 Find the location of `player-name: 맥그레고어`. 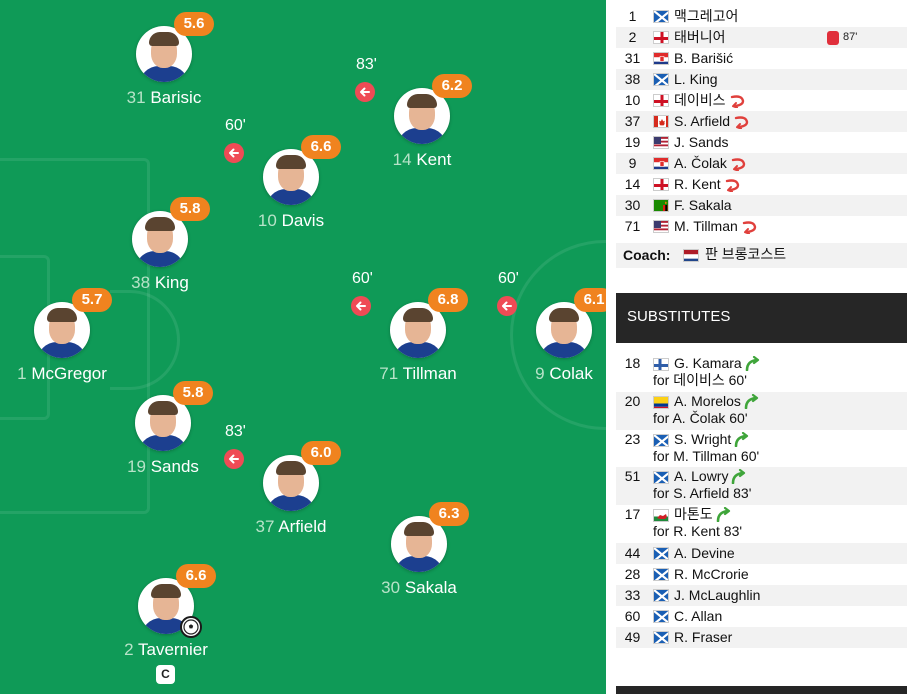

player-name: 맥그레고어 is located at coordinates (706, 16).